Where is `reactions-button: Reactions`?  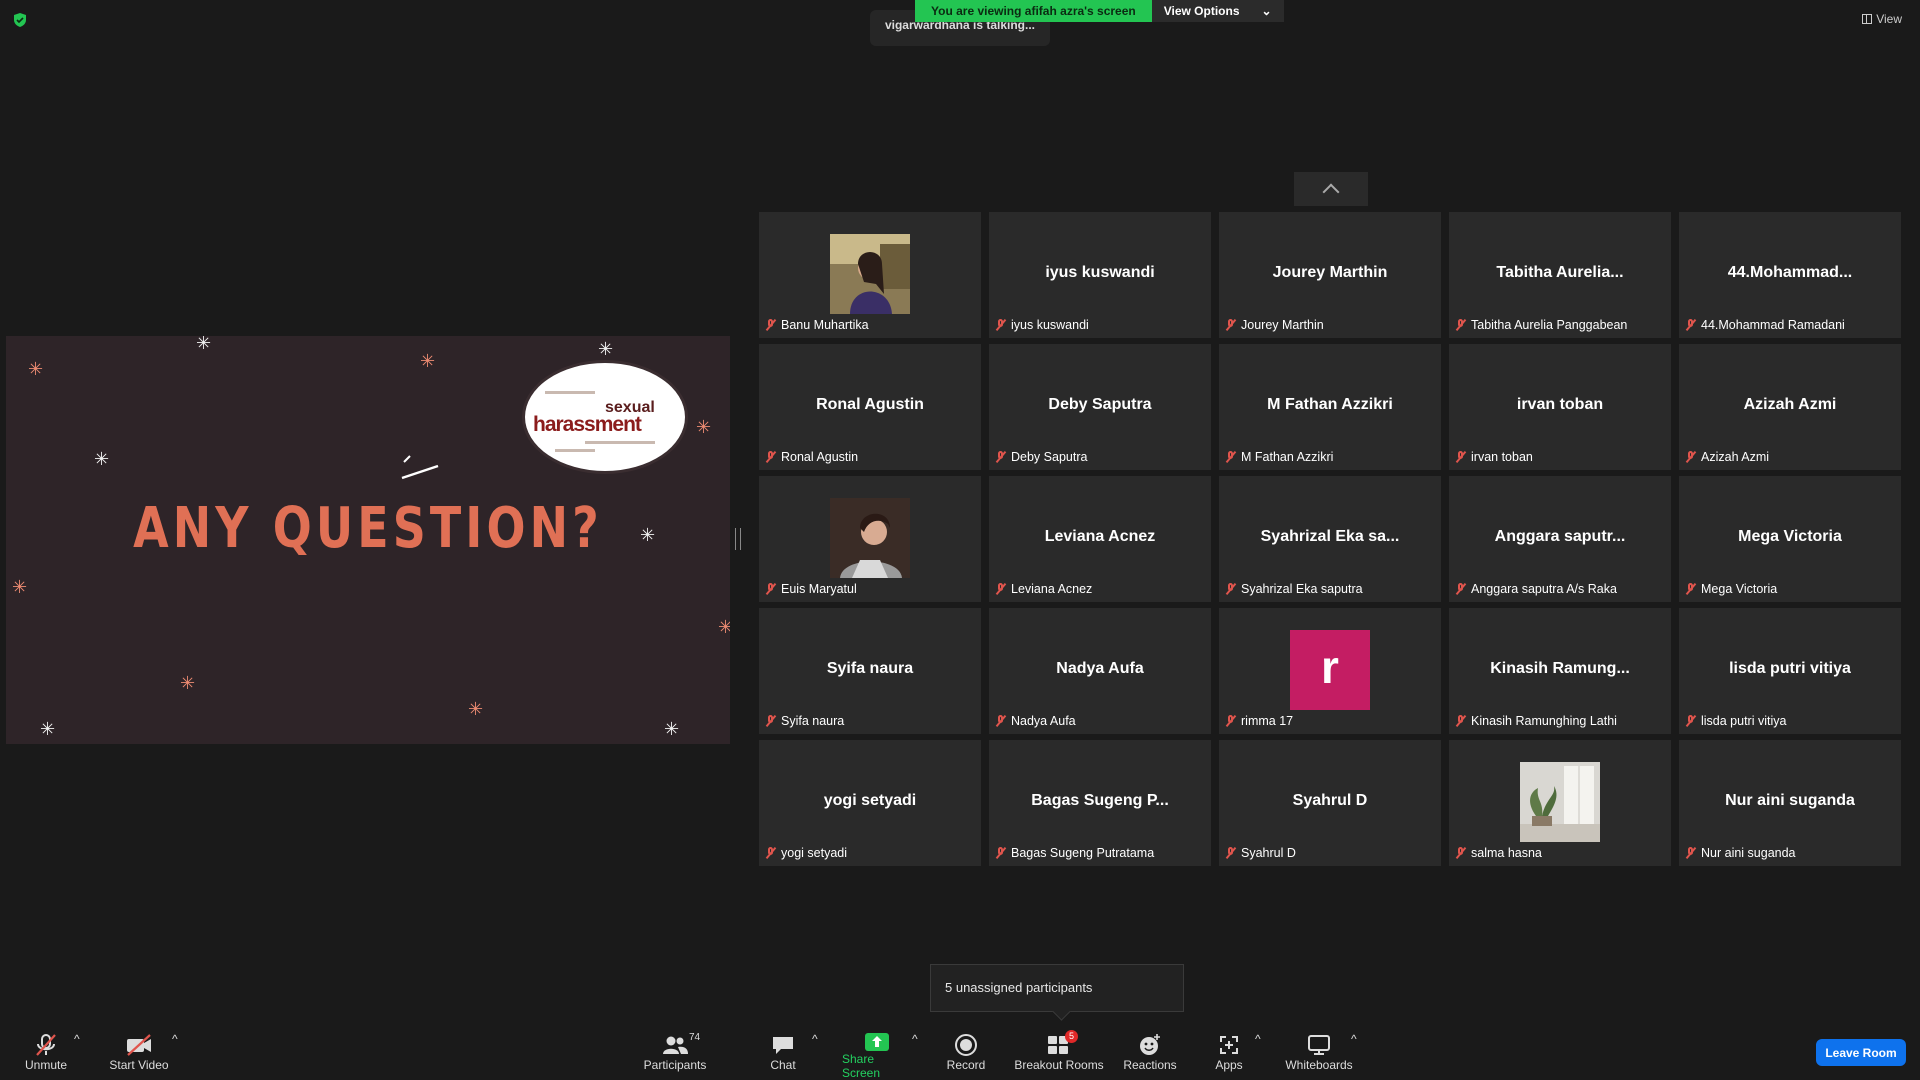 reactions-button: Reactions is located at coordinates (1150, 1055).